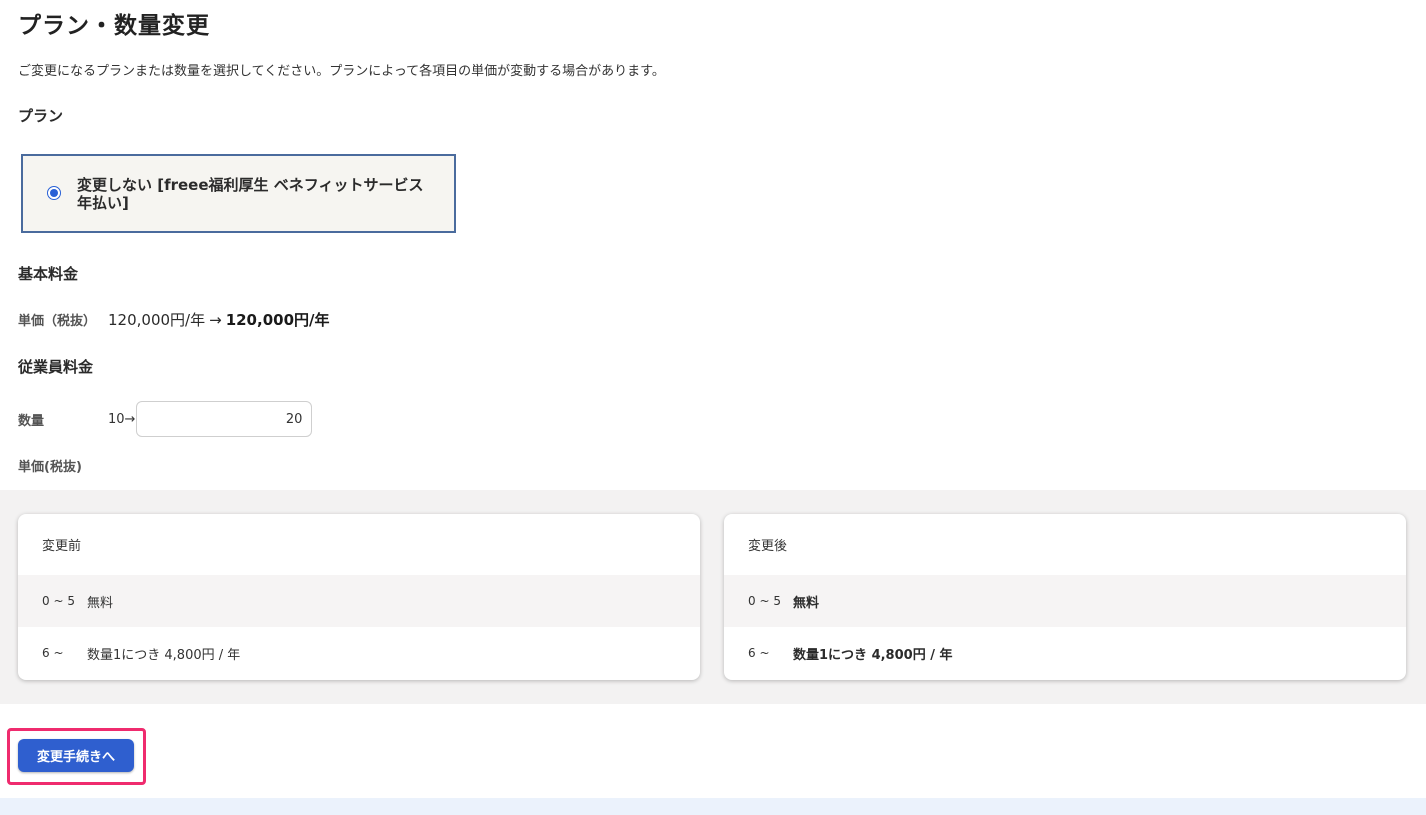  I want to click on employee-fee-heading: 従業員料金, so click(56, 367).